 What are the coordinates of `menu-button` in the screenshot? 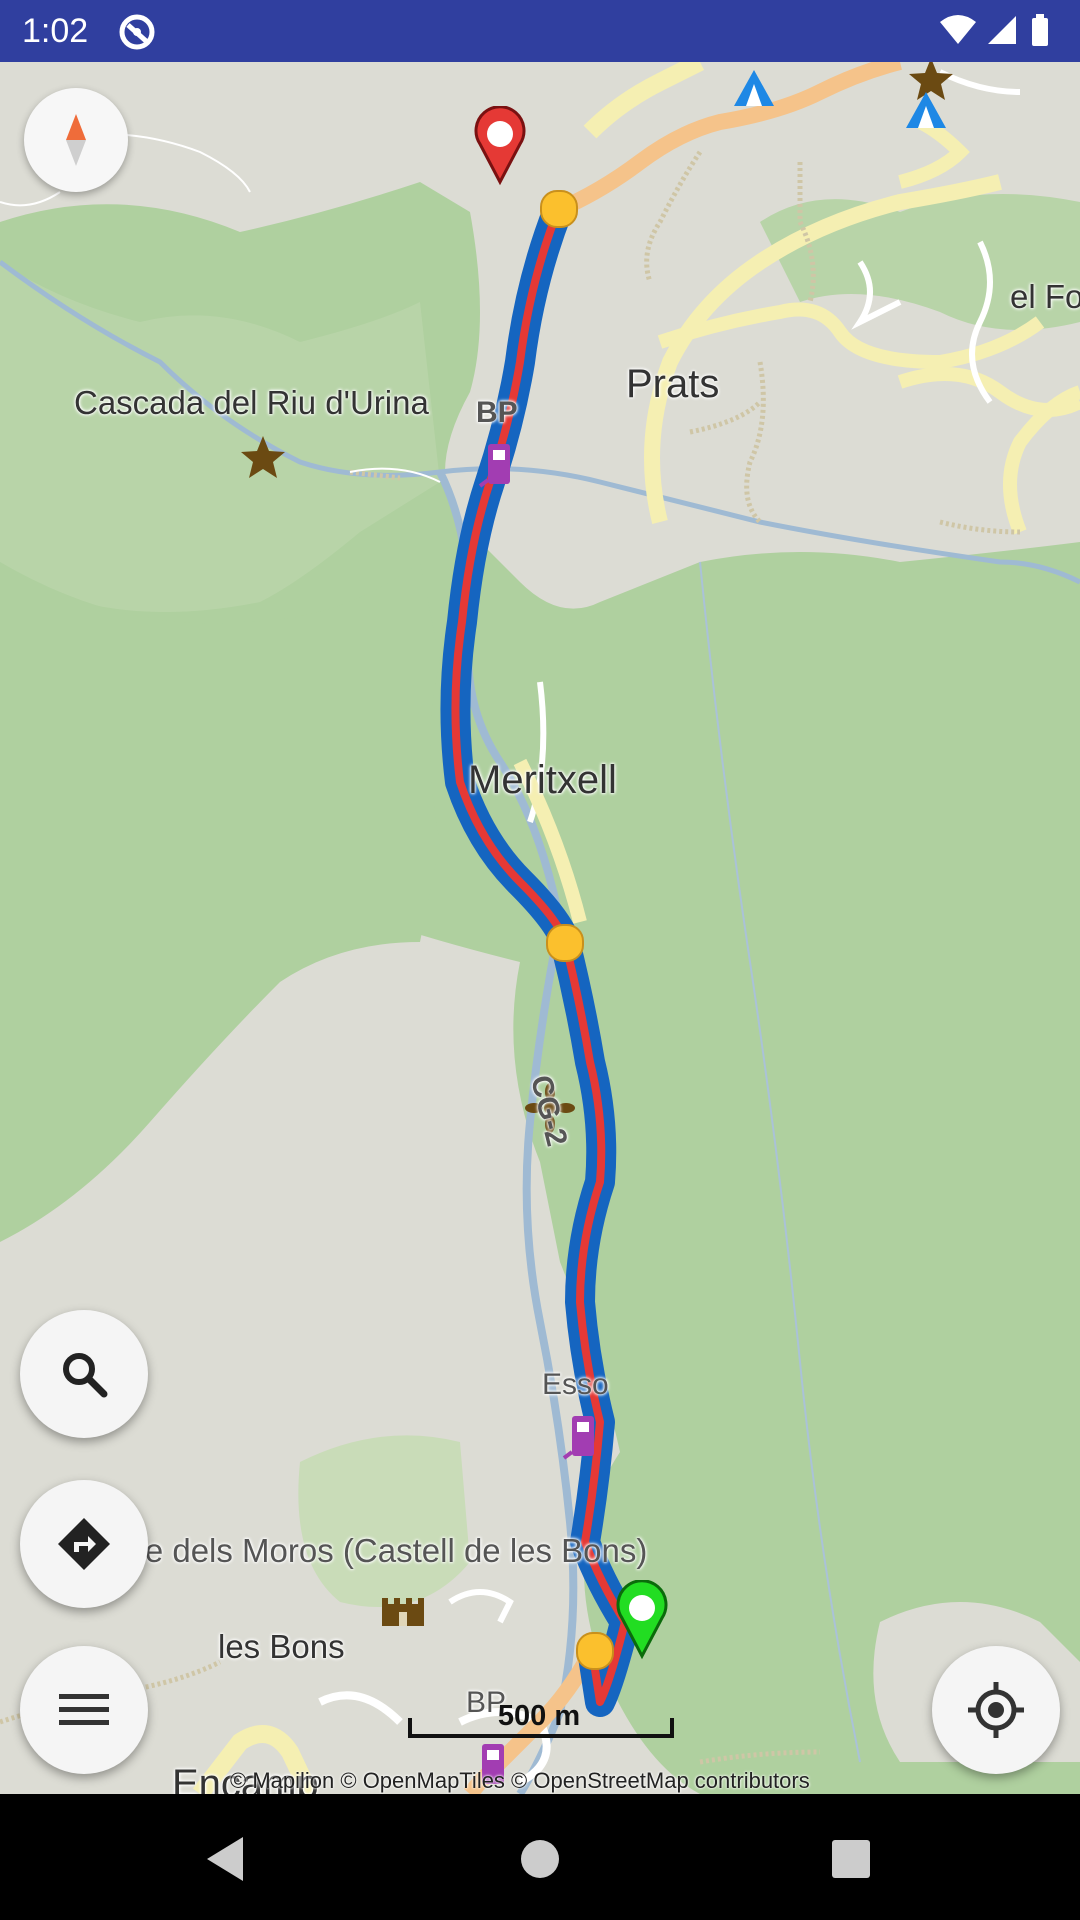 It's located at (84, 1710).